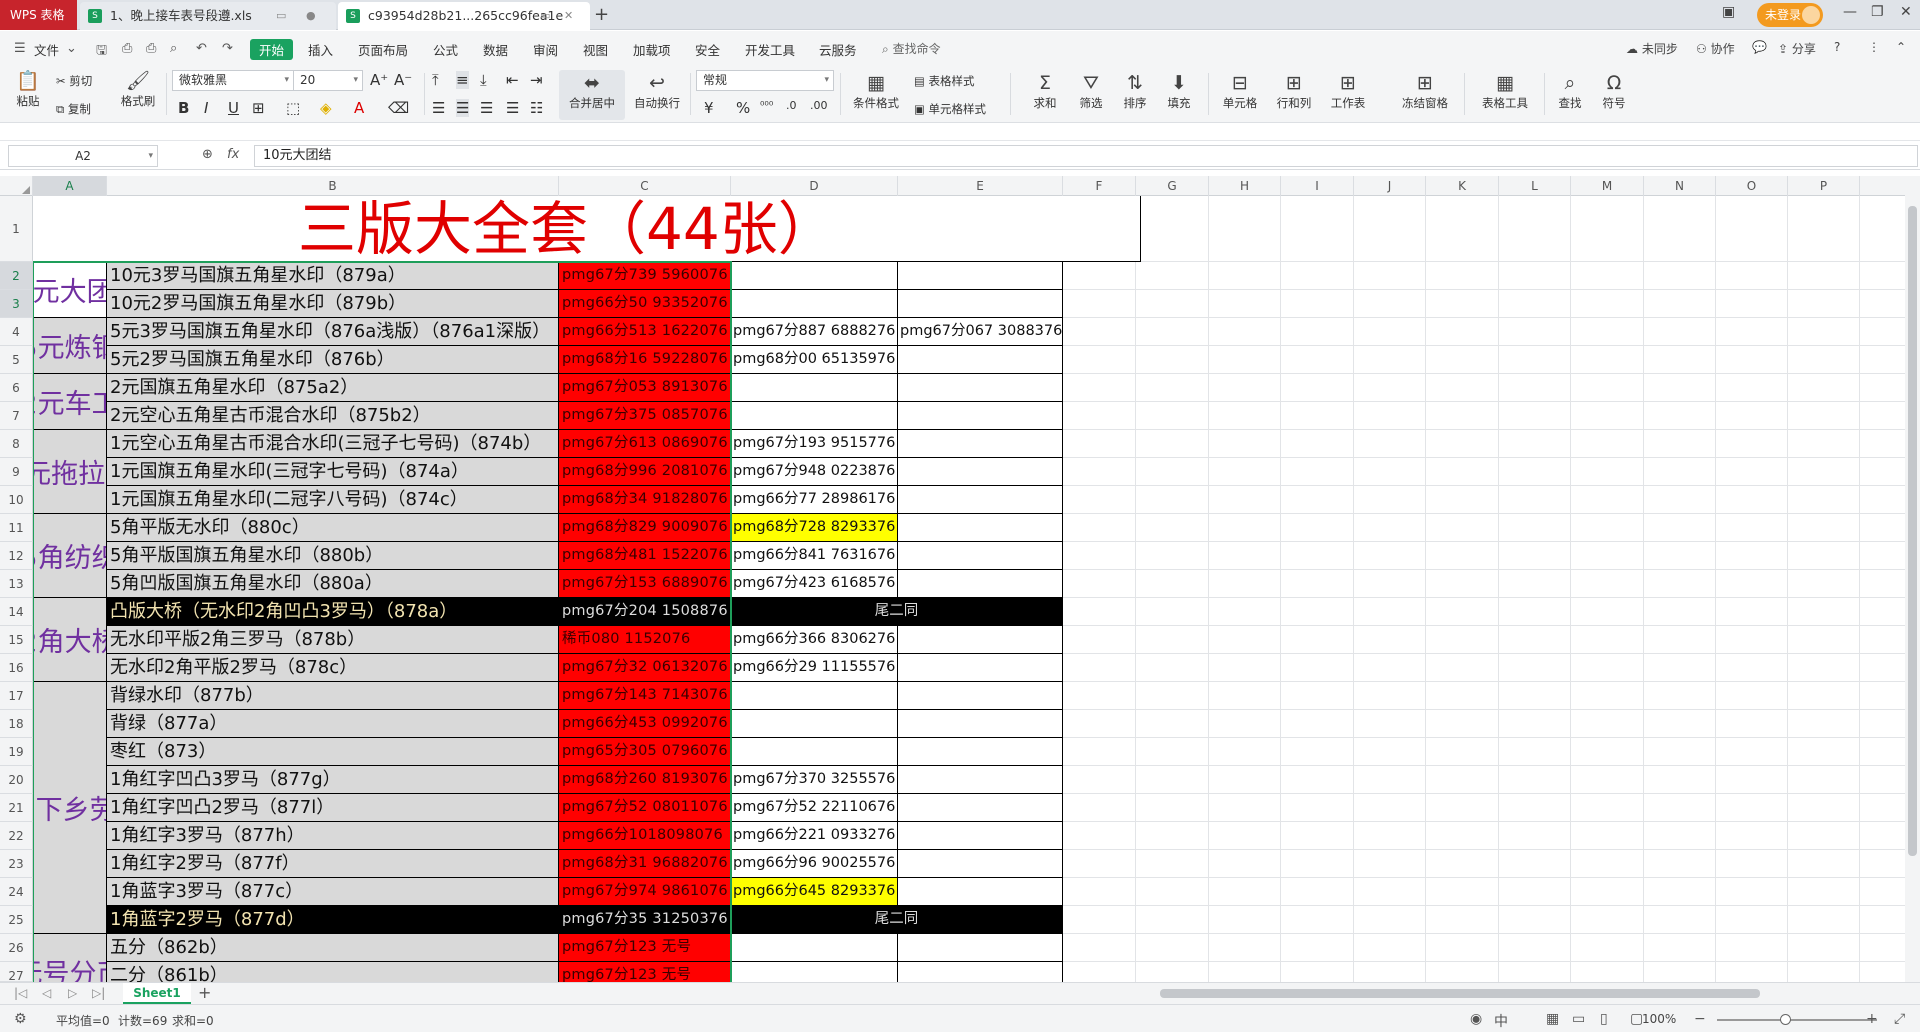 This screenshot has width=1920, height=1032. What do you see at coordinates (1728, 12) in the screenshot?
I see `window-layout-icon: ▣` at bounding box center [1728, 12].